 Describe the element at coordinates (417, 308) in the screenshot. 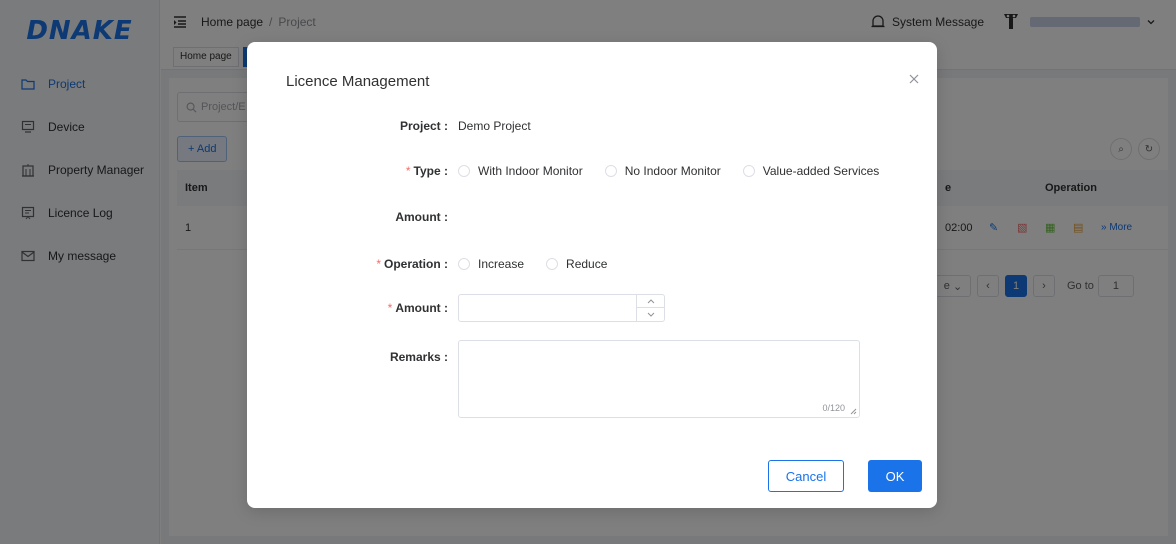

I see `amount-input-label: * Amount :` at that location.